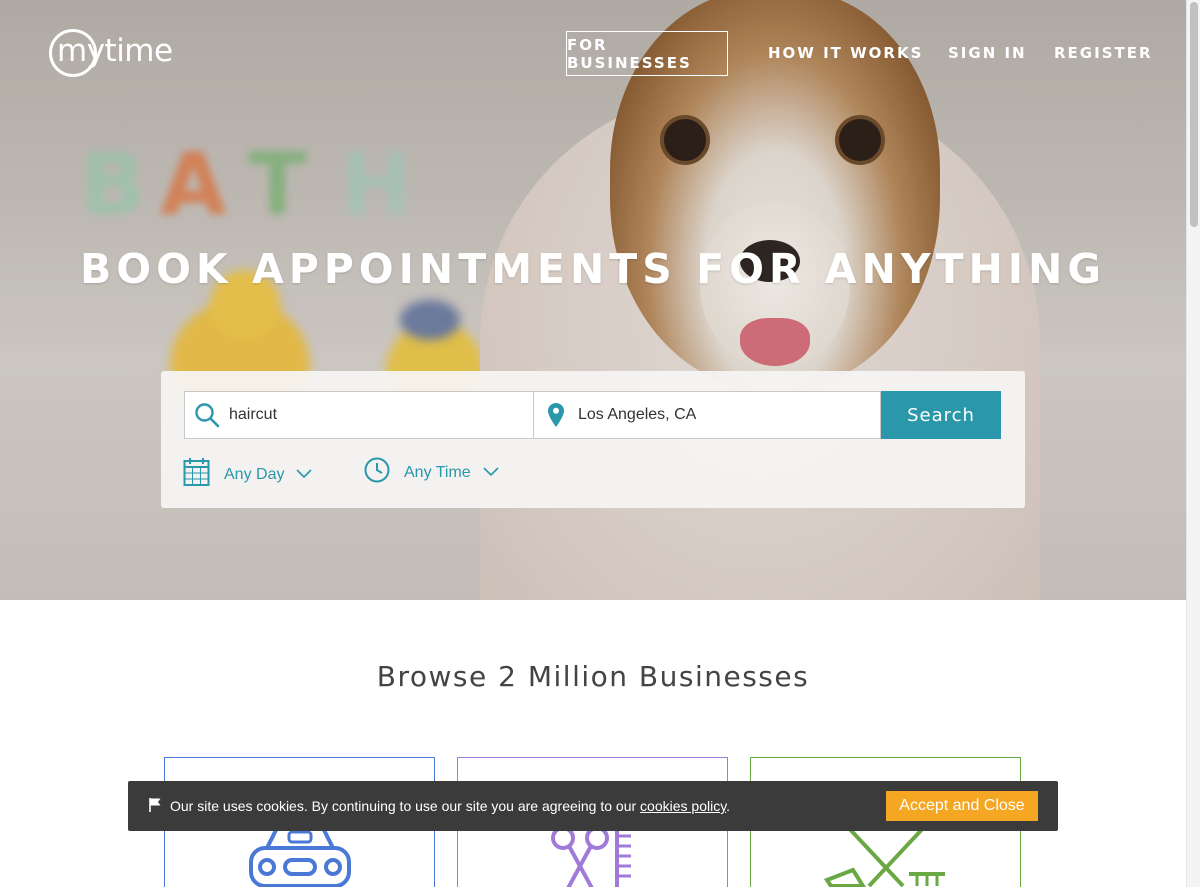  What do you see at coordinates (1103, 53) in the screenshot?
I see `register-link: REGISTER` at bounding box center [1103, 53].